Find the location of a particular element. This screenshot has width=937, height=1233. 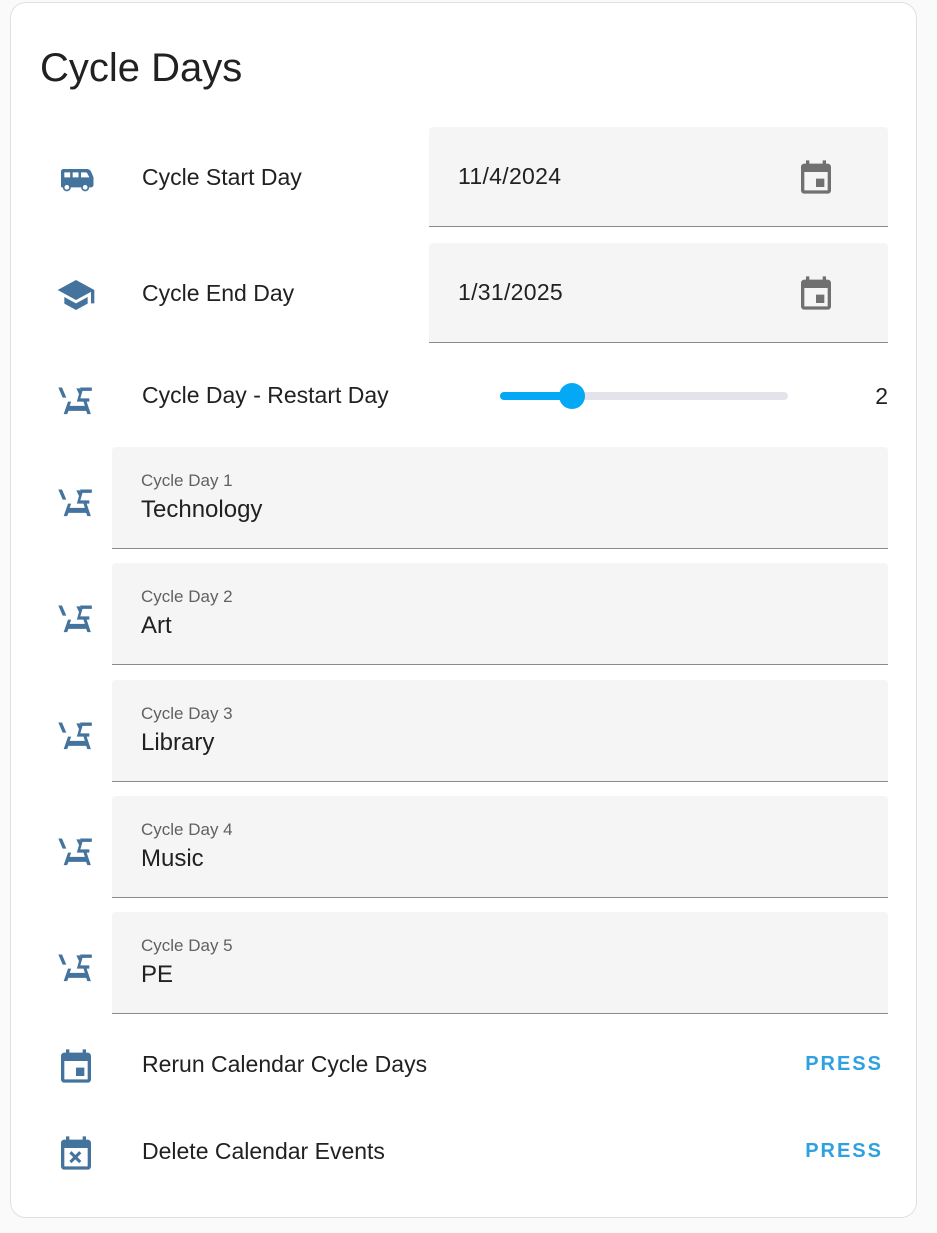

cycle-end-day-label: Cycle End Day is located at coordinates (218, 293).